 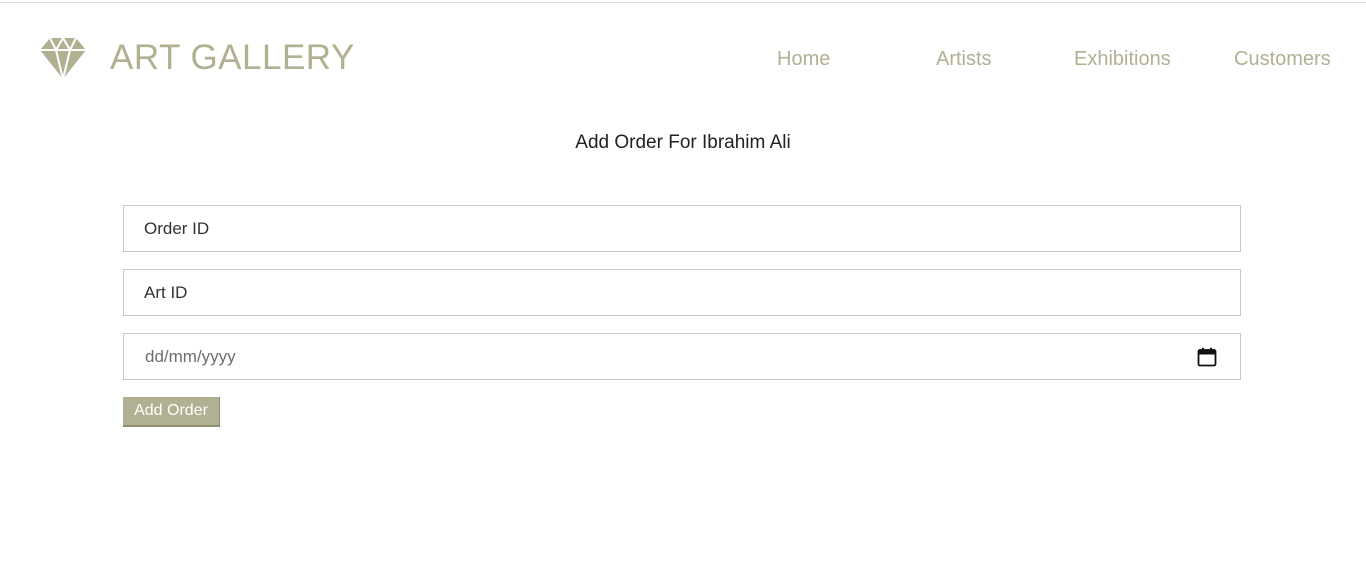 What do you see at coordinates (964, 59) in the screenshot?
I see `nav-item-artists: Artists` at bounding box center [964, 59].